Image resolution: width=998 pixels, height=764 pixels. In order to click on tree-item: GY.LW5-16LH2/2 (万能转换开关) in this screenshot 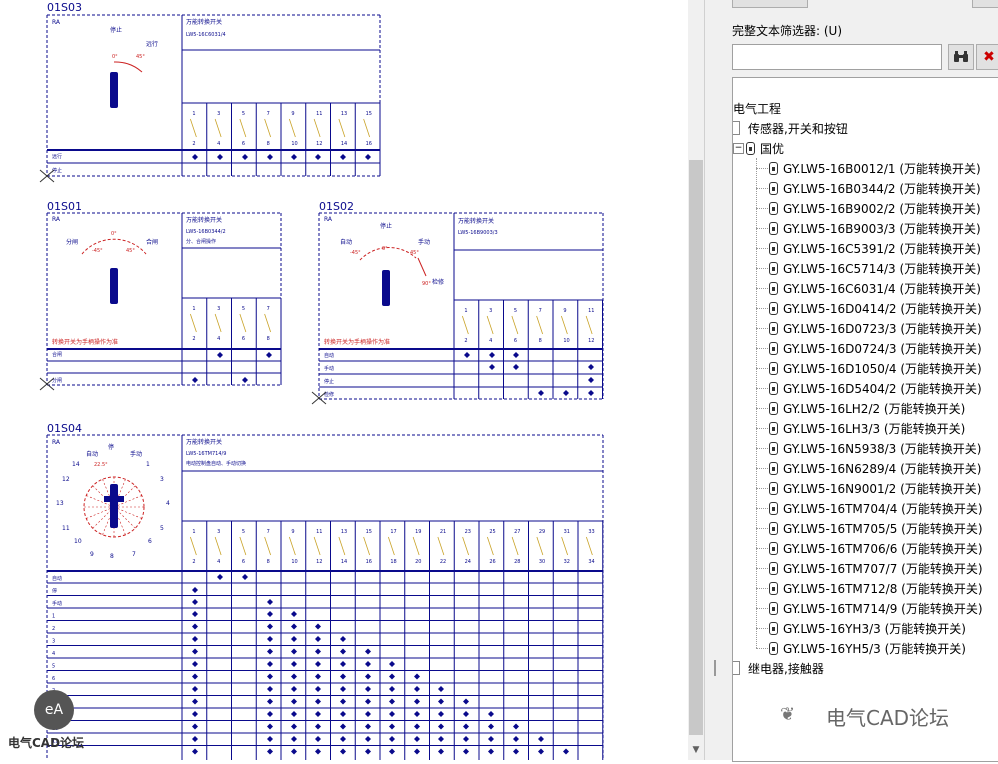, I will do `click(867, 408)`.